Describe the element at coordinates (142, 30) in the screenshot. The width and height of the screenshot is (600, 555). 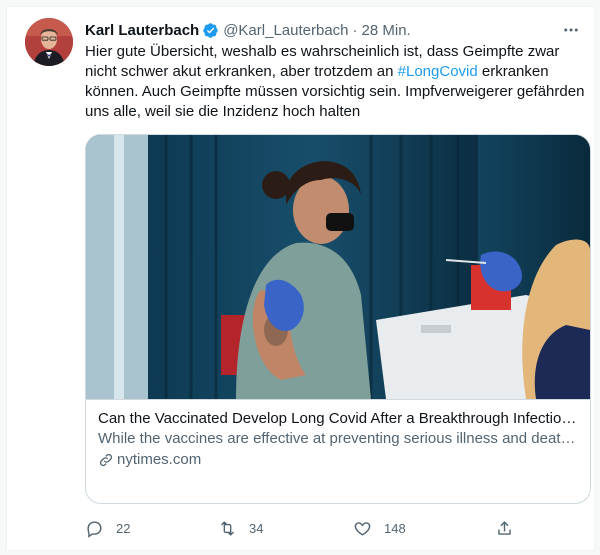
I see `author-name: Karl Lauterbach` at that location.